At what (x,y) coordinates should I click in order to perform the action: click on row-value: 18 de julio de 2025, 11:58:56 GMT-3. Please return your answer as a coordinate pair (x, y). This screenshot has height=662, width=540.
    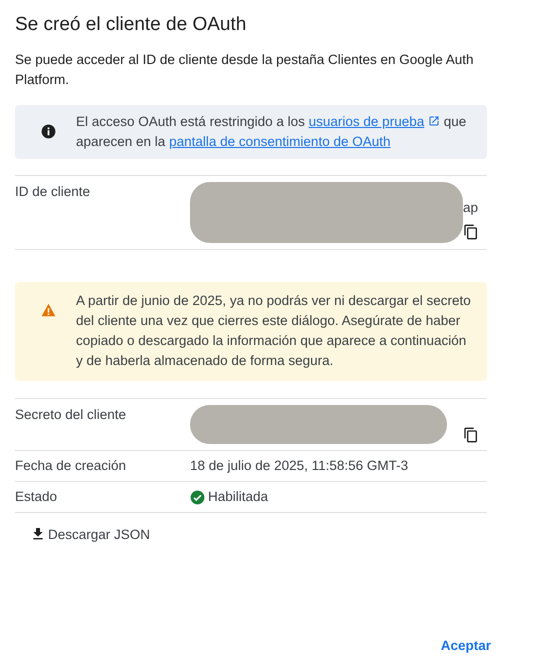
    Looking at the image, I should click on (300, 466).